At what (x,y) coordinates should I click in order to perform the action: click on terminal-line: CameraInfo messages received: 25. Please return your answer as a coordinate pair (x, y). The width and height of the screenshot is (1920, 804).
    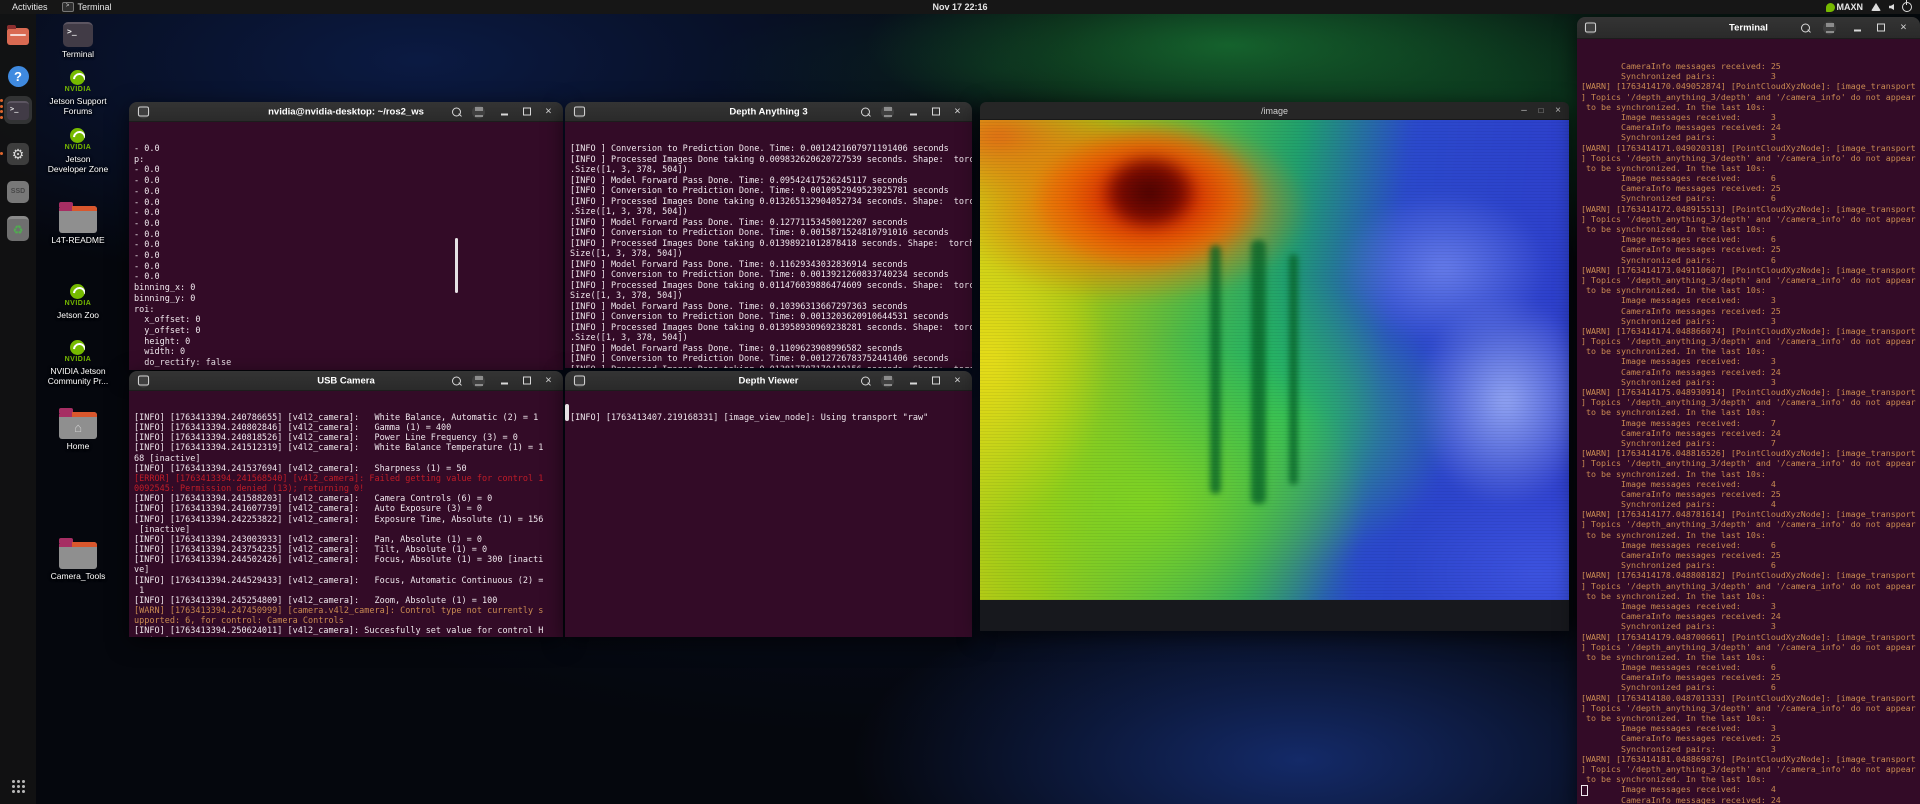
    Looking at the image, I should click on (1681, 188).